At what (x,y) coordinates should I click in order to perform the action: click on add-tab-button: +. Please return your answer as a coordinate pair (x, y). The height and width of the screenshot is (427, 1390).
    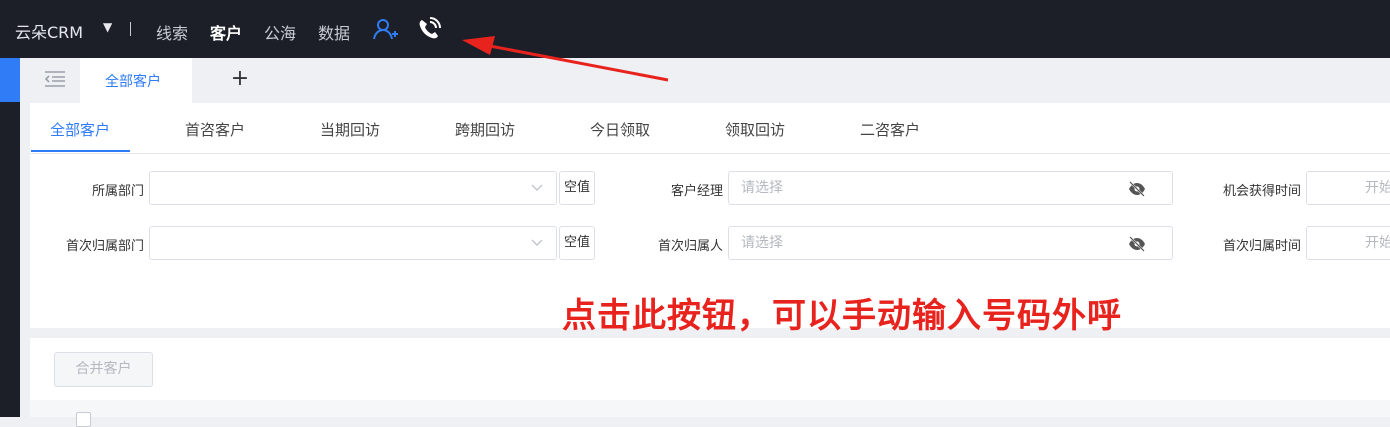
    Looking at the image, I should click on (240, 79).